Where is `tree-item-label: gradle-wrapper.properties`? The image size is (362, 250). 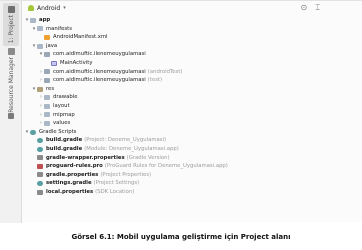 tree-item-label: gradle-wrapper.properties is located at coordinates (85, 157).